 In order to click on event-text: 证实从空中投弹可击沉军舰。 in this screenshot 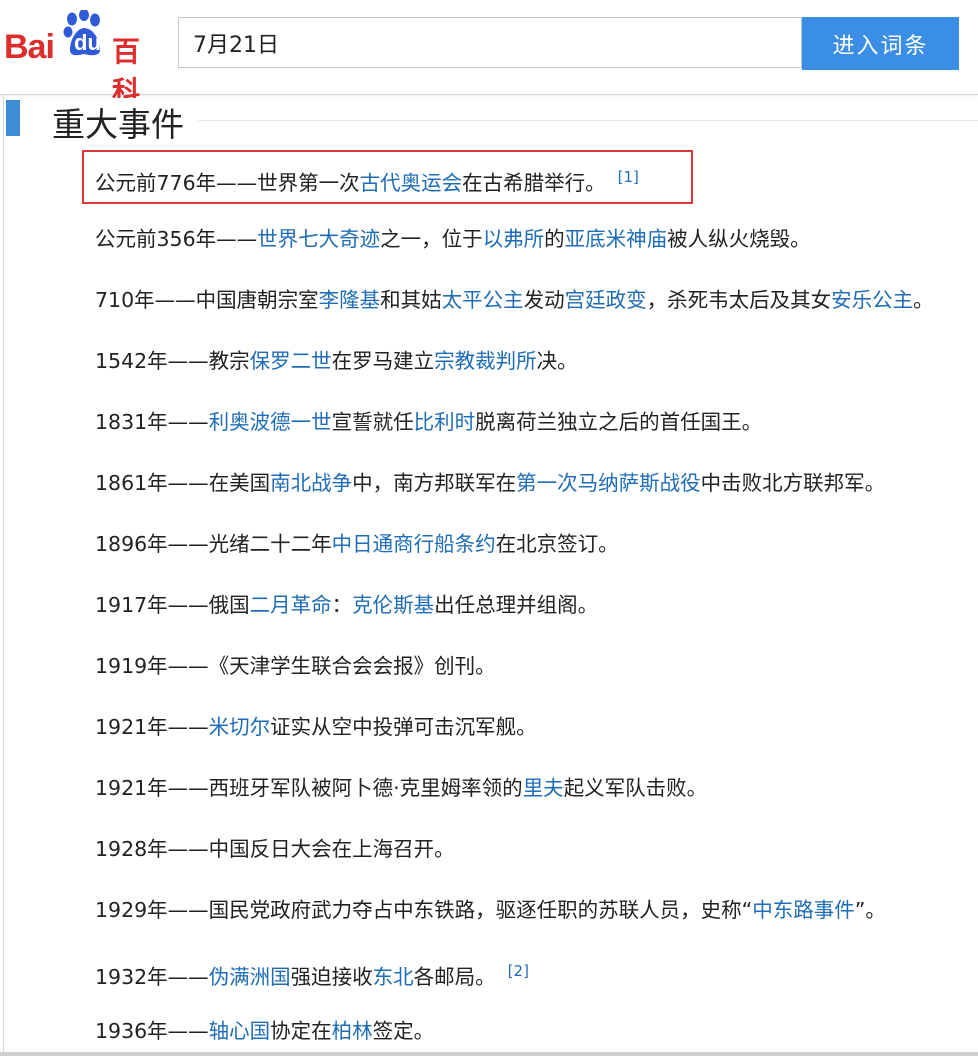, I will do `click(403, 727)`.